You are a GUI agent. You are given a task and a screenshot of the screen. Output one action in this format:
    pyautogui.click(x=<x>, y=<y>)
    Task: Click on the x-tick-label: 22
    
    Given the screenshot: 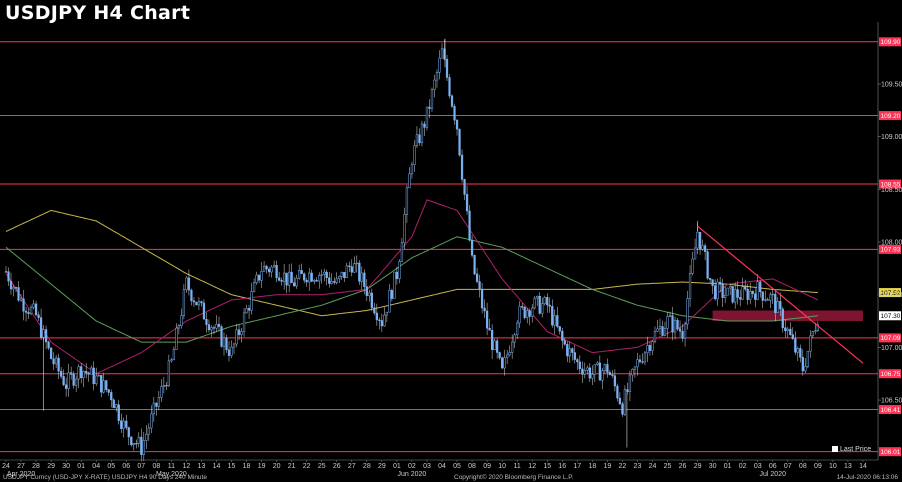 What is the action you would take?
    pyautogui.click(x=623, y=466)
    